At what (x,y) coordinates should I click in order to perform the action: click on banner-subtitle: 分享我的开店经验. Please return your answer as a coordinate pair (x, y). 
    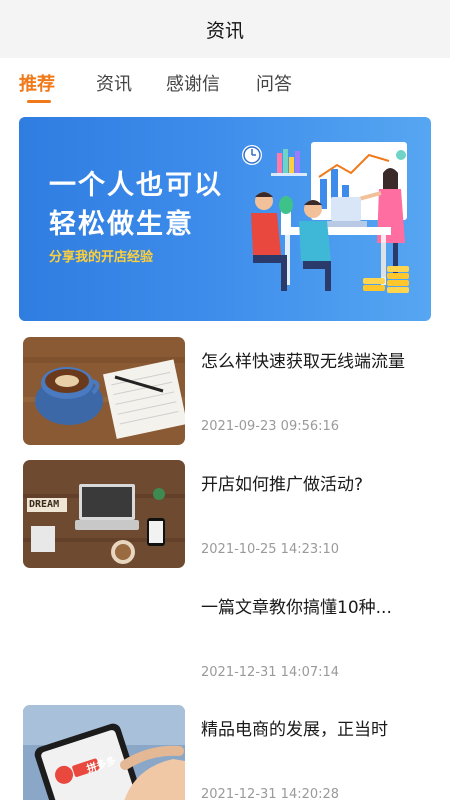
    Looking at the image, I should click on (101, 257).